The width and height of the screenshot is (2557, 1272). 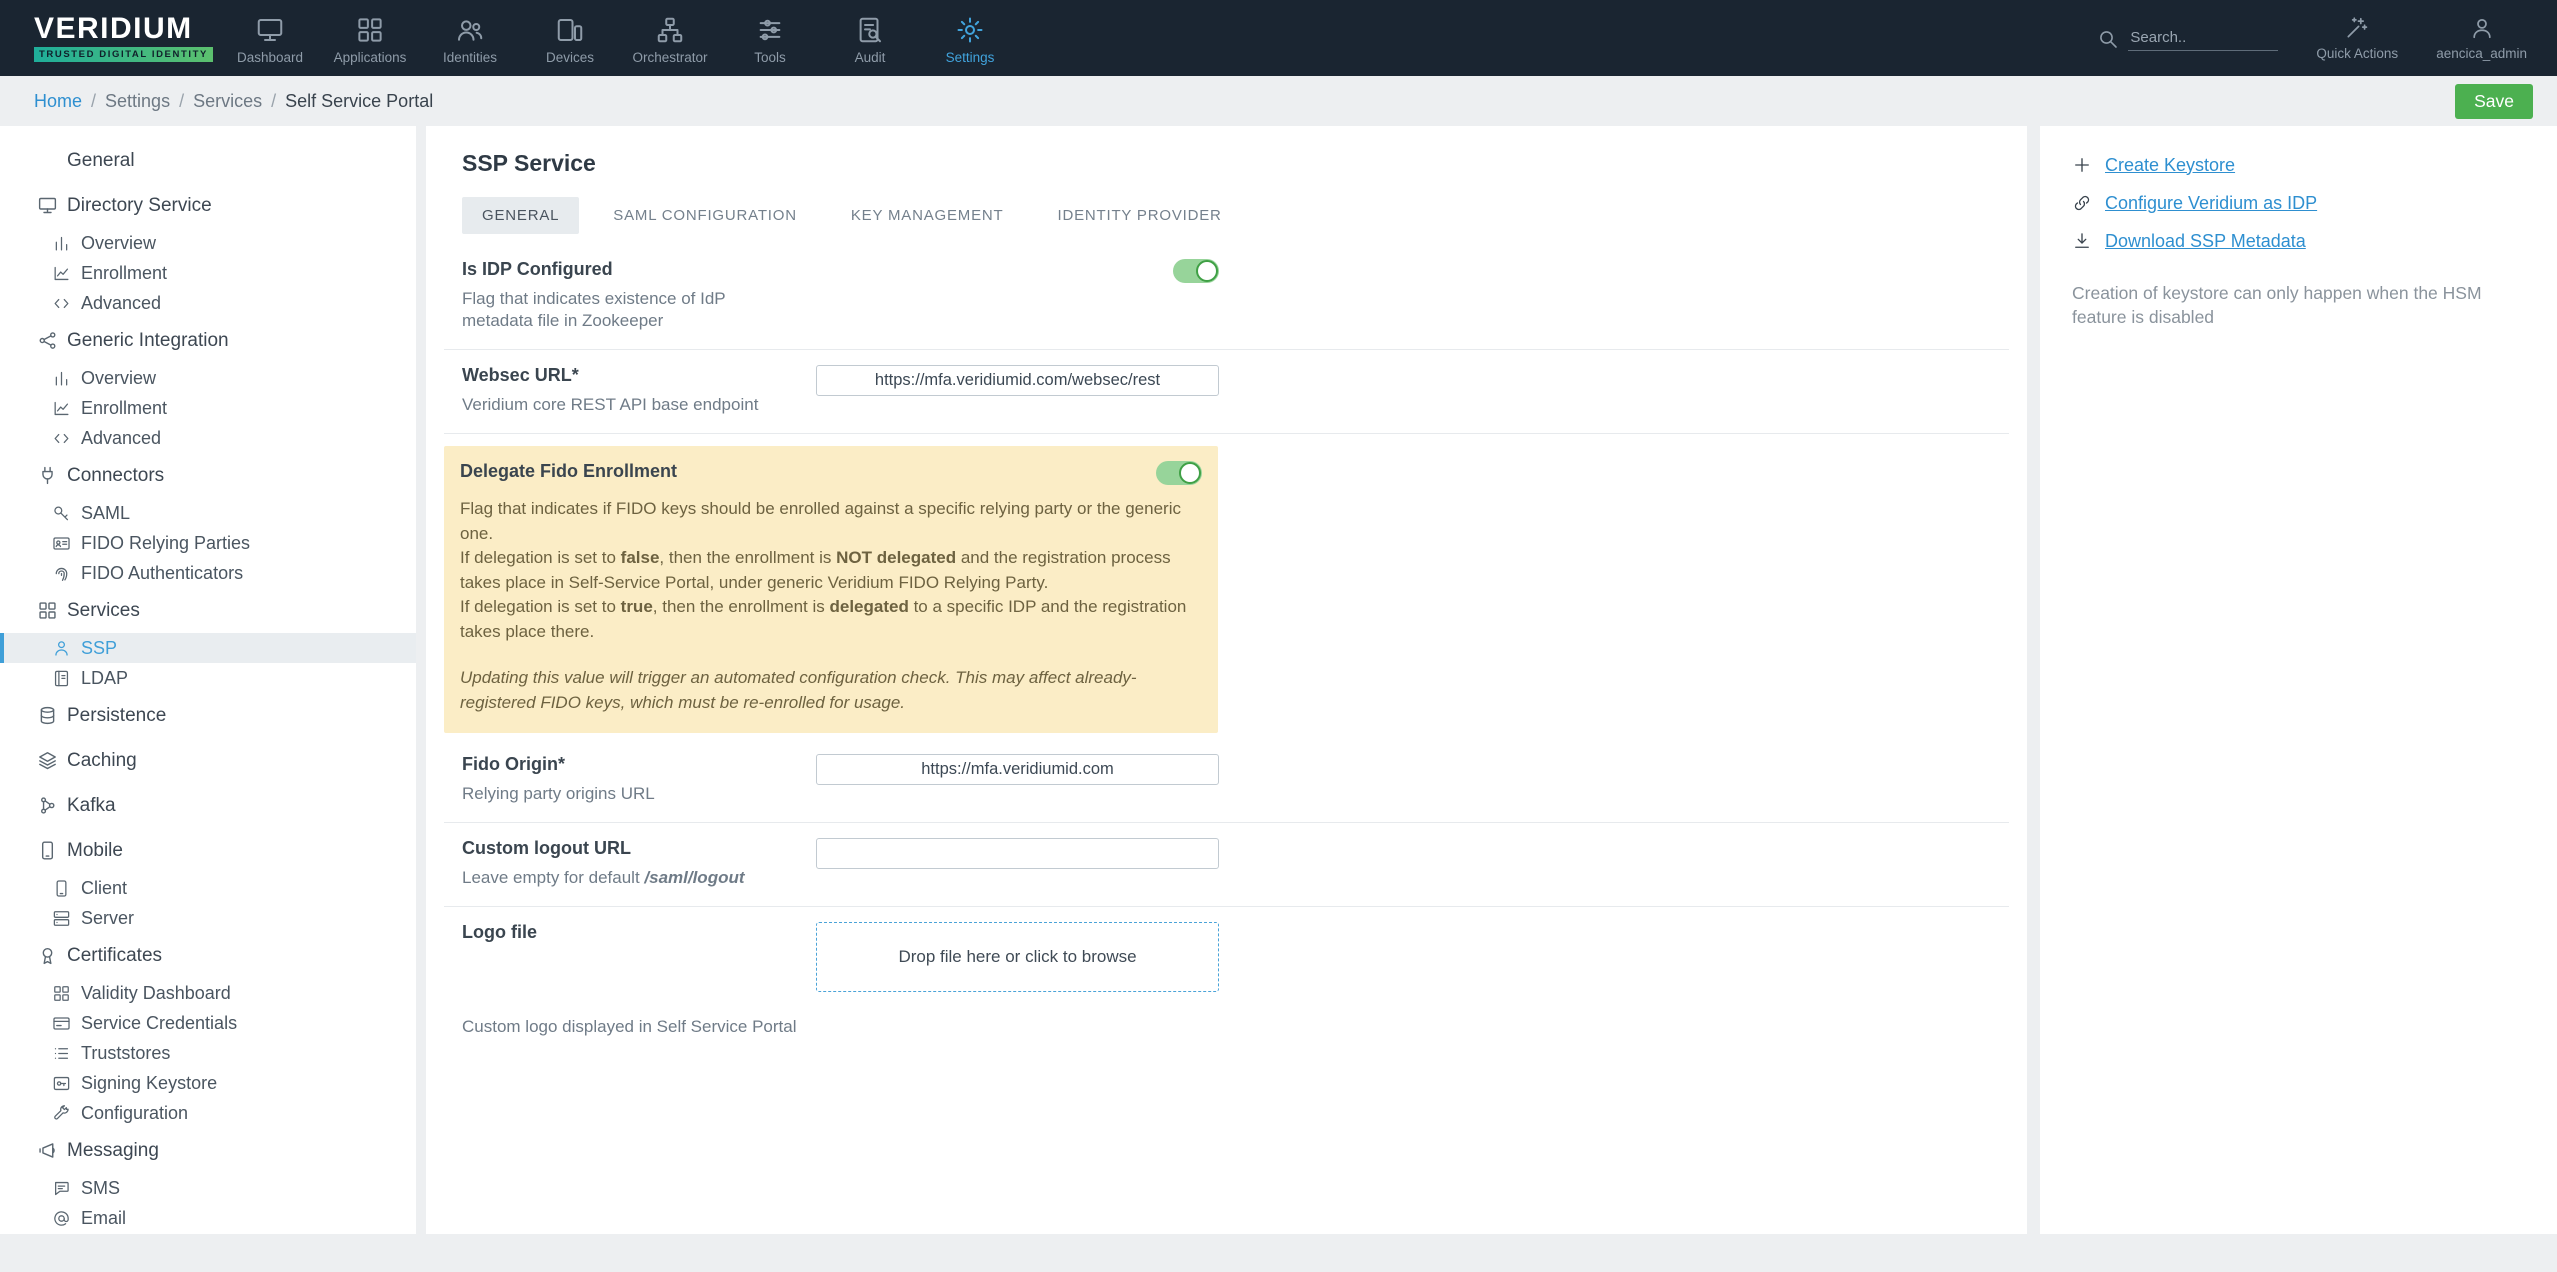 What do you see at coordinates (124, 38) in the screenshot?
I see `veridium-logo: VERIDIUM TRUSTED DIGITAL IDENTITY` at bounding box center [124, 38].